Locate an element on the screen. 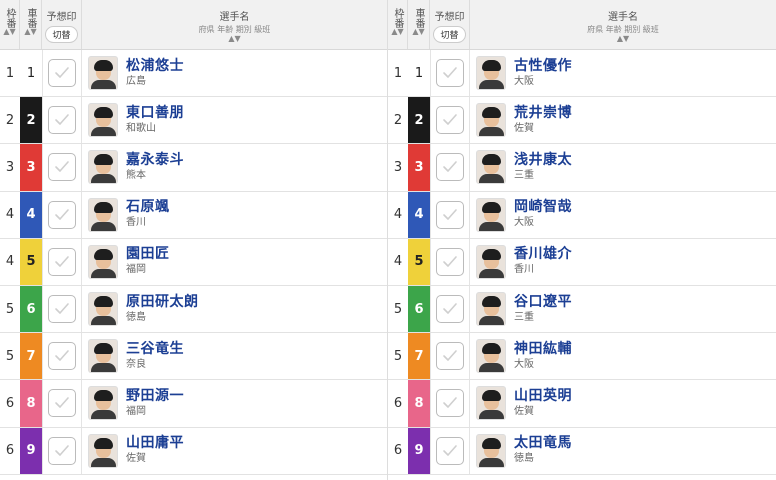 The width and height of the screenshot is (776, 480). player-info: 谷口遼平 三重 is located at coordinates (623, 309).